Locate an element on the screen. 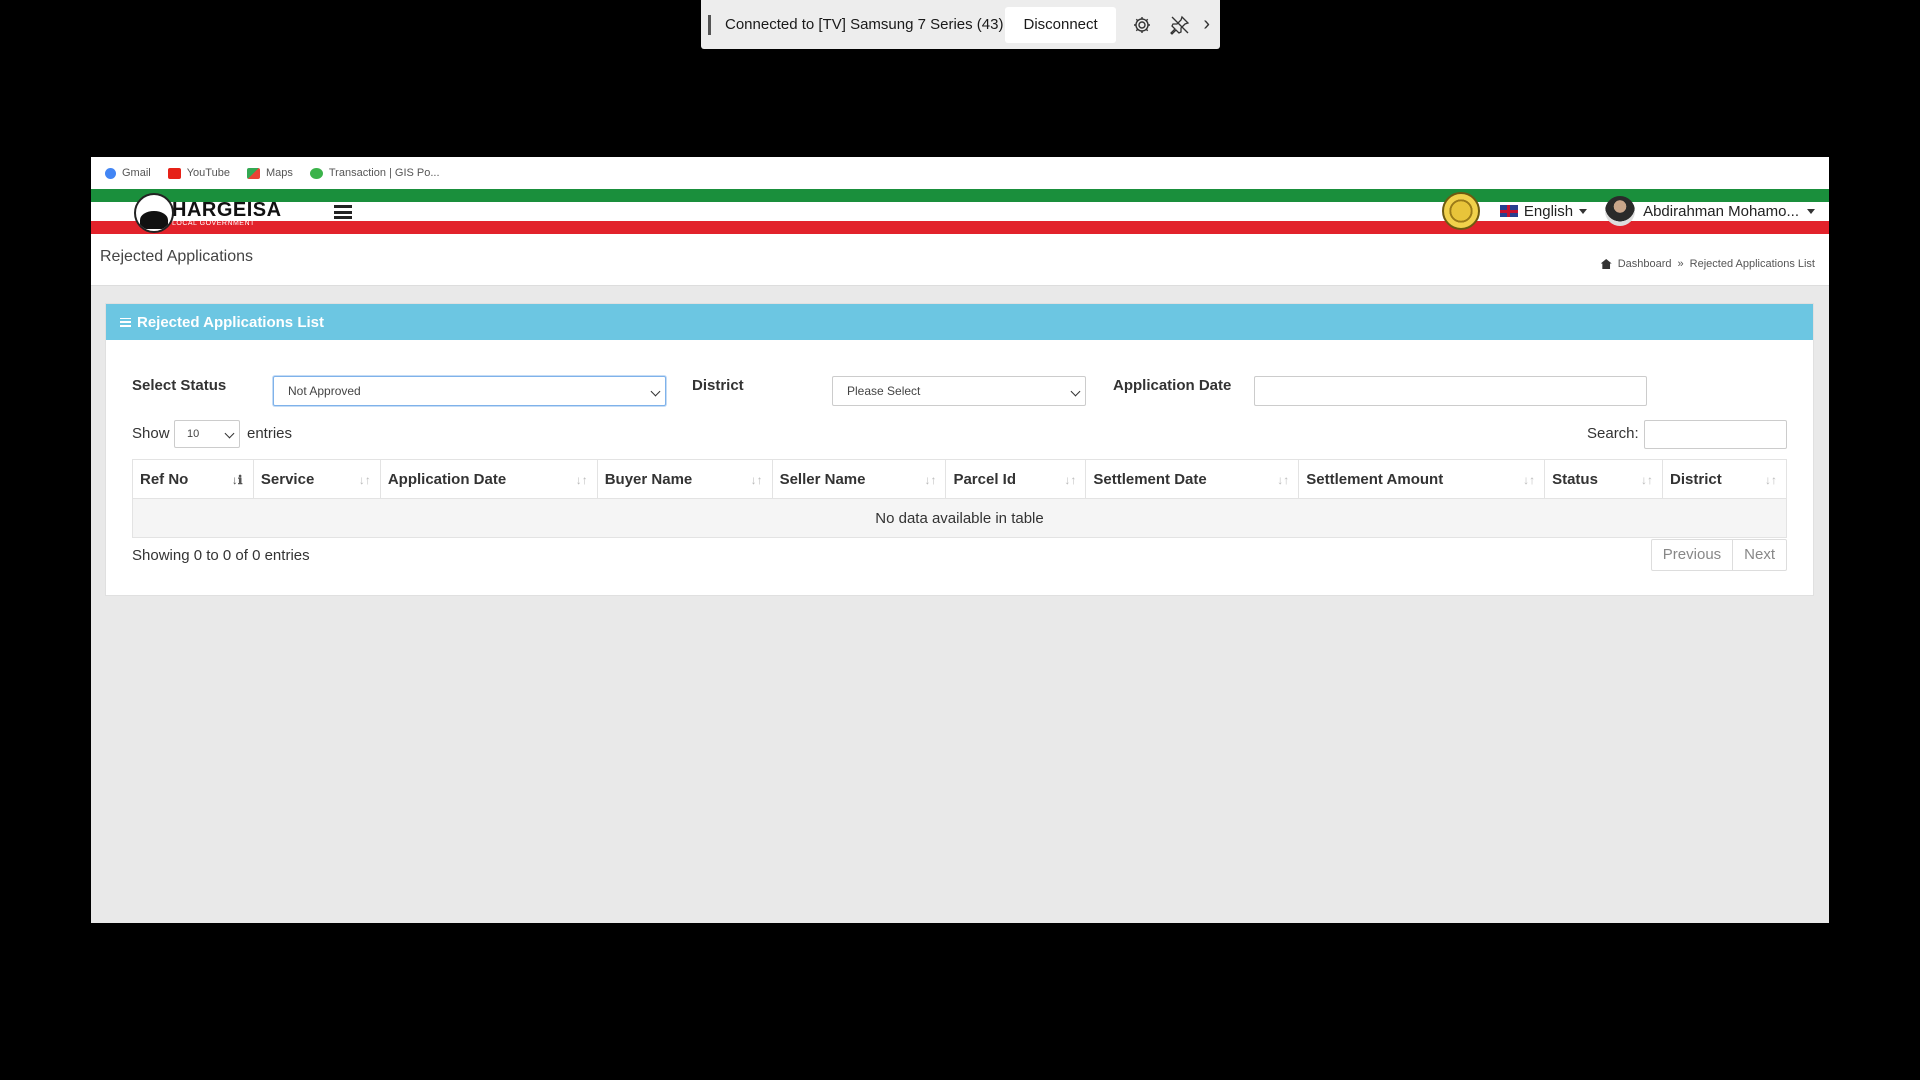  language-label: English is located at coordinates (1548, 211).